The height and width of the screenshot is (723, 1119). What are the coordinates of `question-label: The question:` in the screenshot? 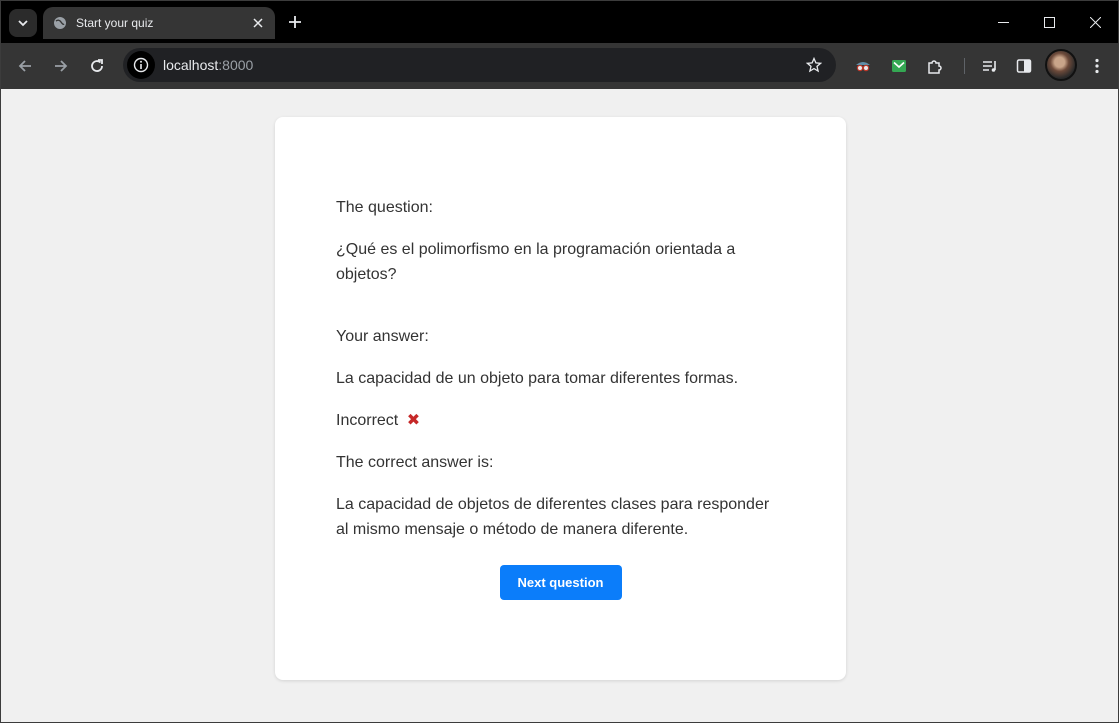 It's located at (384, 207).